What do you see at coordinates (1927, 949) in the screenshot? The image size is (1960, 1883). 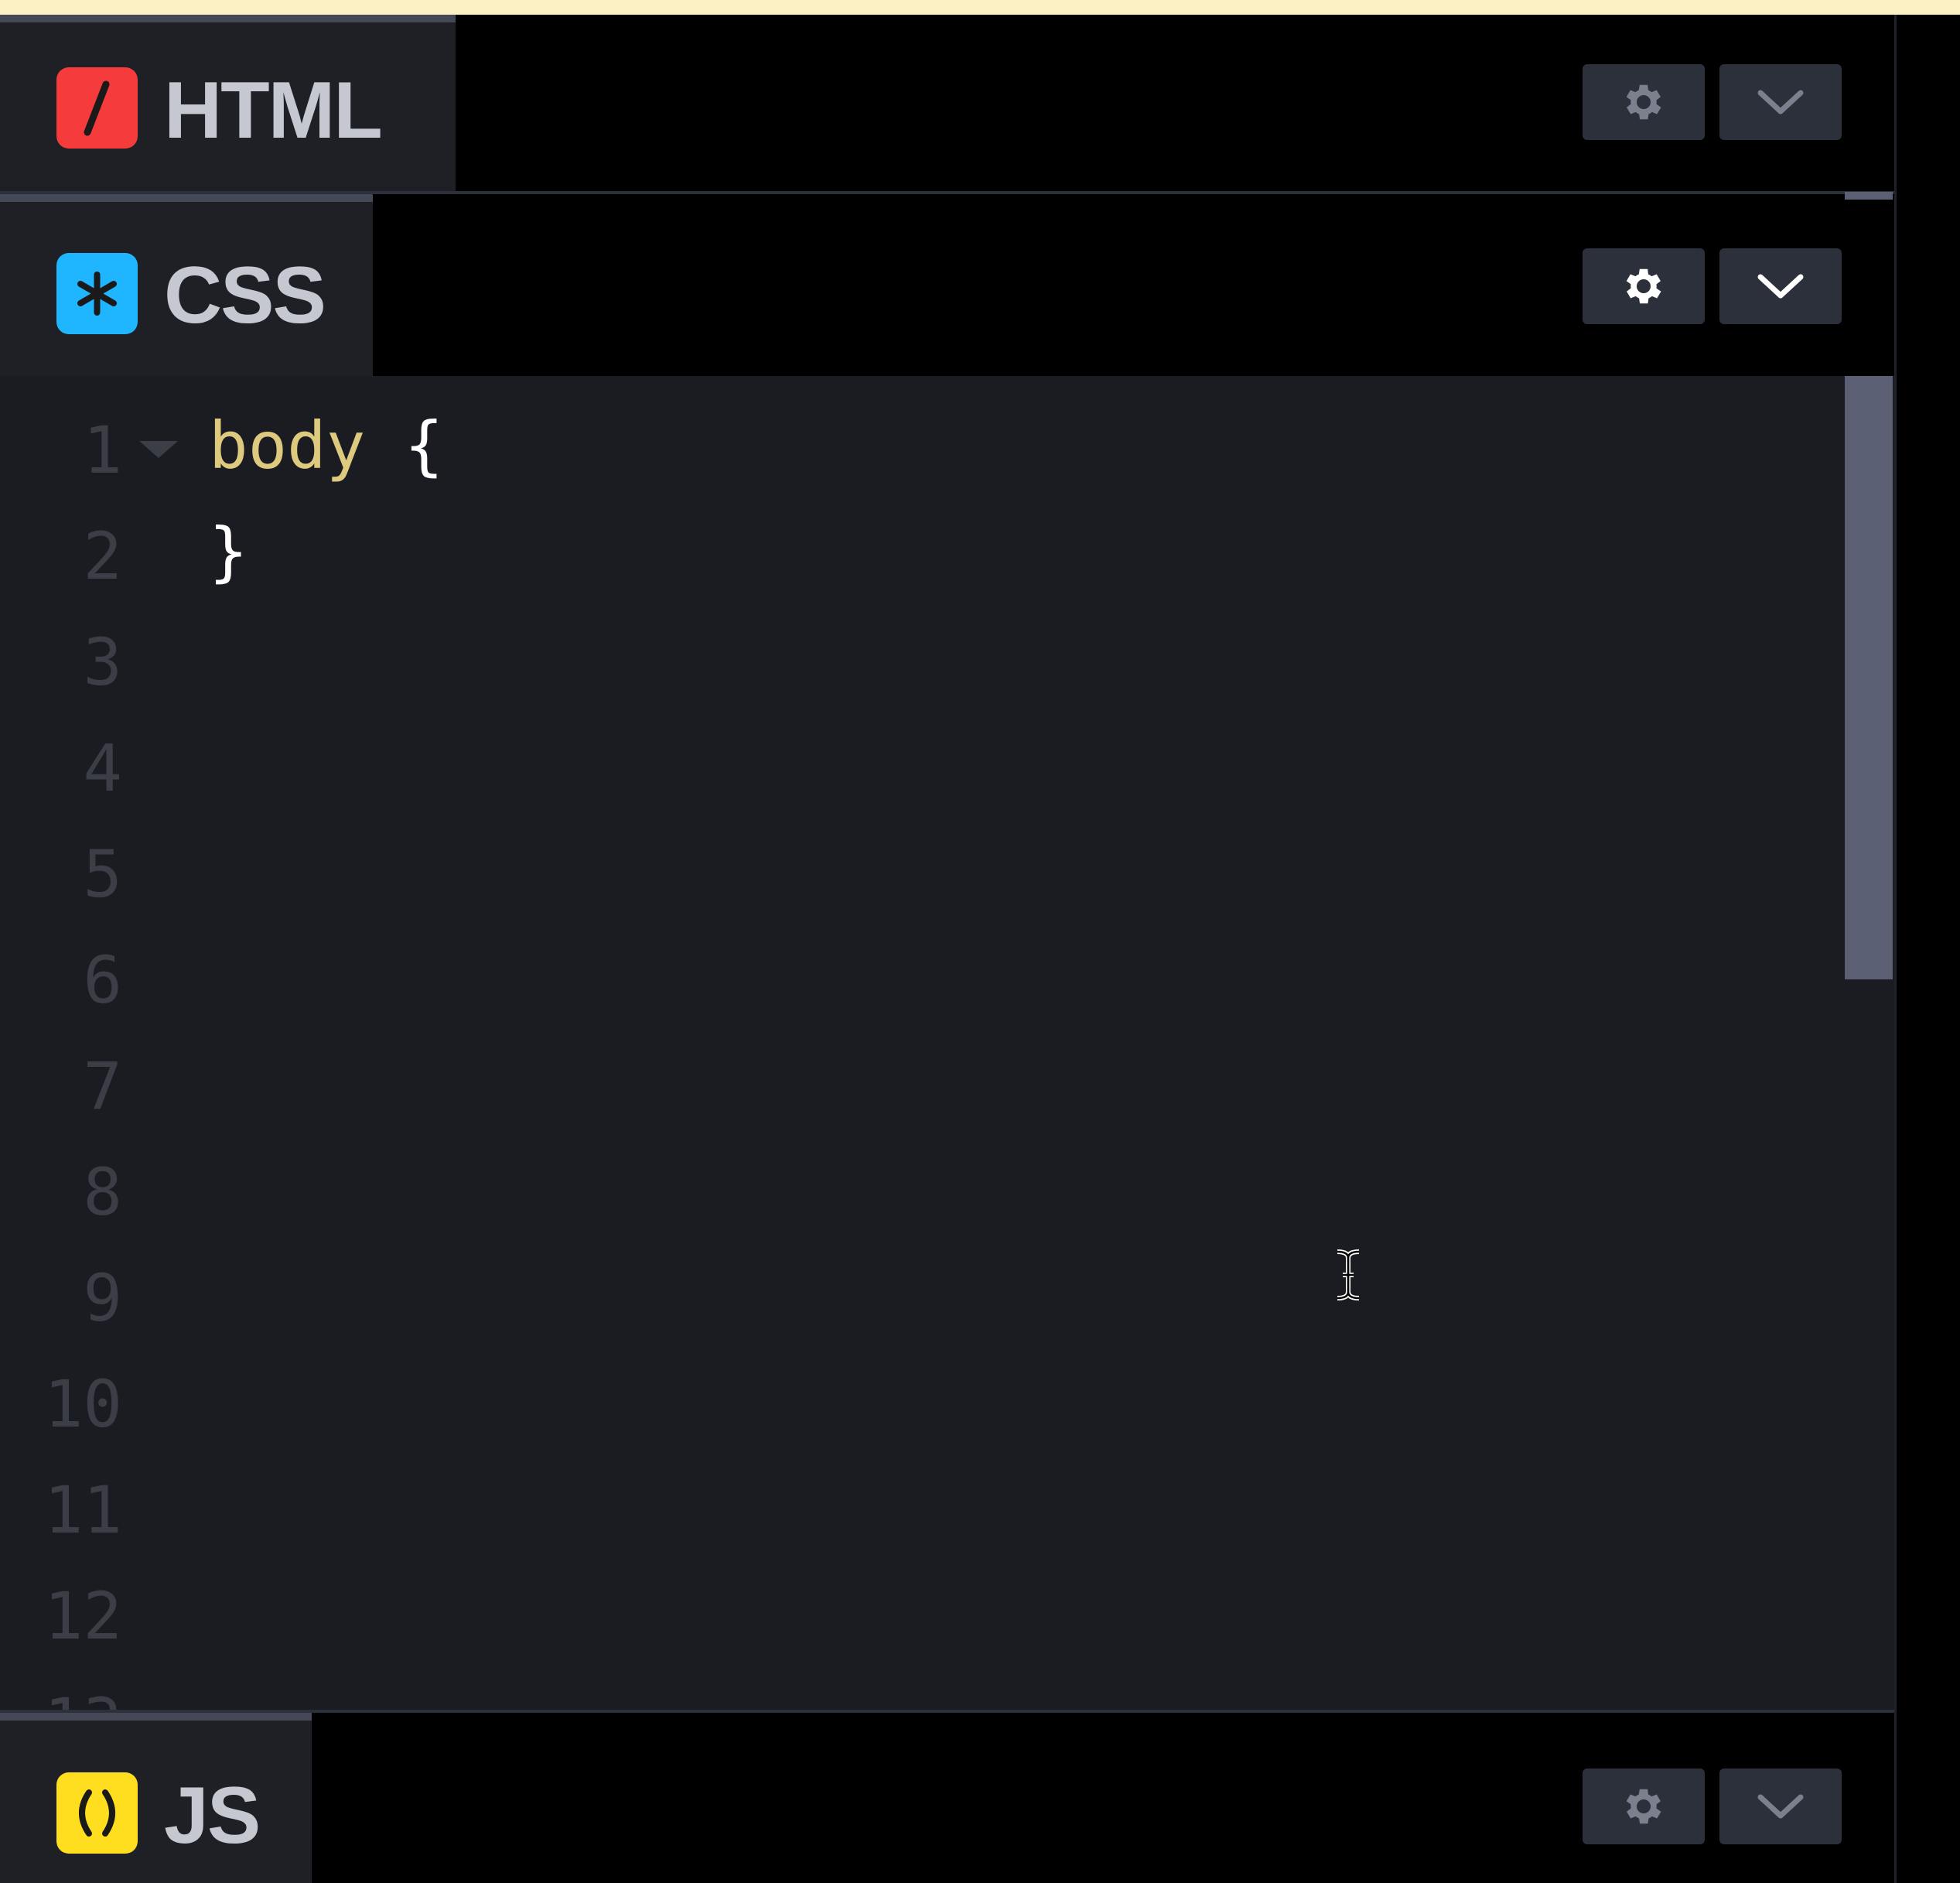 I see `right-side-rail` at bounding box center [1927, 949].